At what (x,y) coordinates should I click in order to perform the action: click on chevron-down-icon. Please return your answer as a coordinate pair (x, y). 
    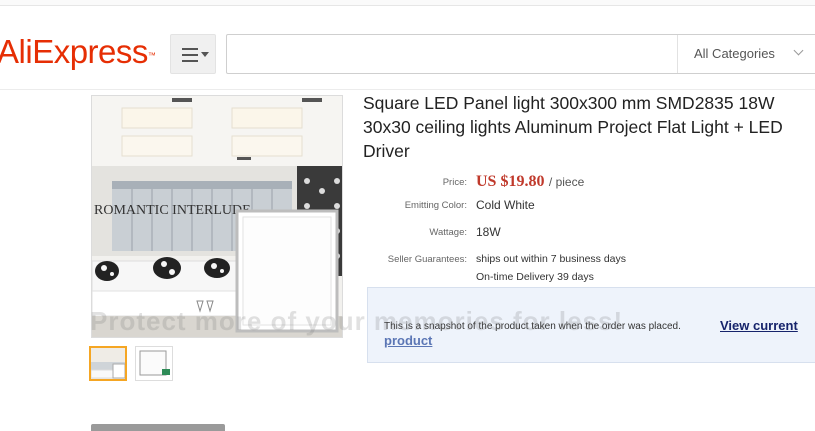
    Looking at the image, I should click on (798, 50).